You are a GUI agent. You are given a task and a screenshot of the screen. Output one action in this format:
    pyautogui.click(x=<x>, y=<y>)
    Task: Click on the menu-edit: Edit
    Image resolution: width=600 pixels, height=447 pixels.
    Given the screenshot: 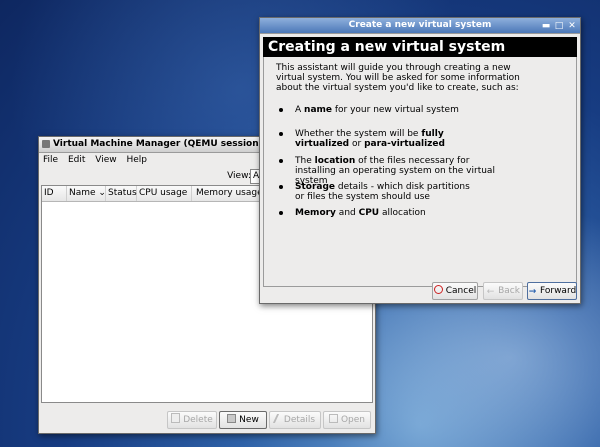 What is the action you would take?
    pyautogui.click(x=76, y=160)
    